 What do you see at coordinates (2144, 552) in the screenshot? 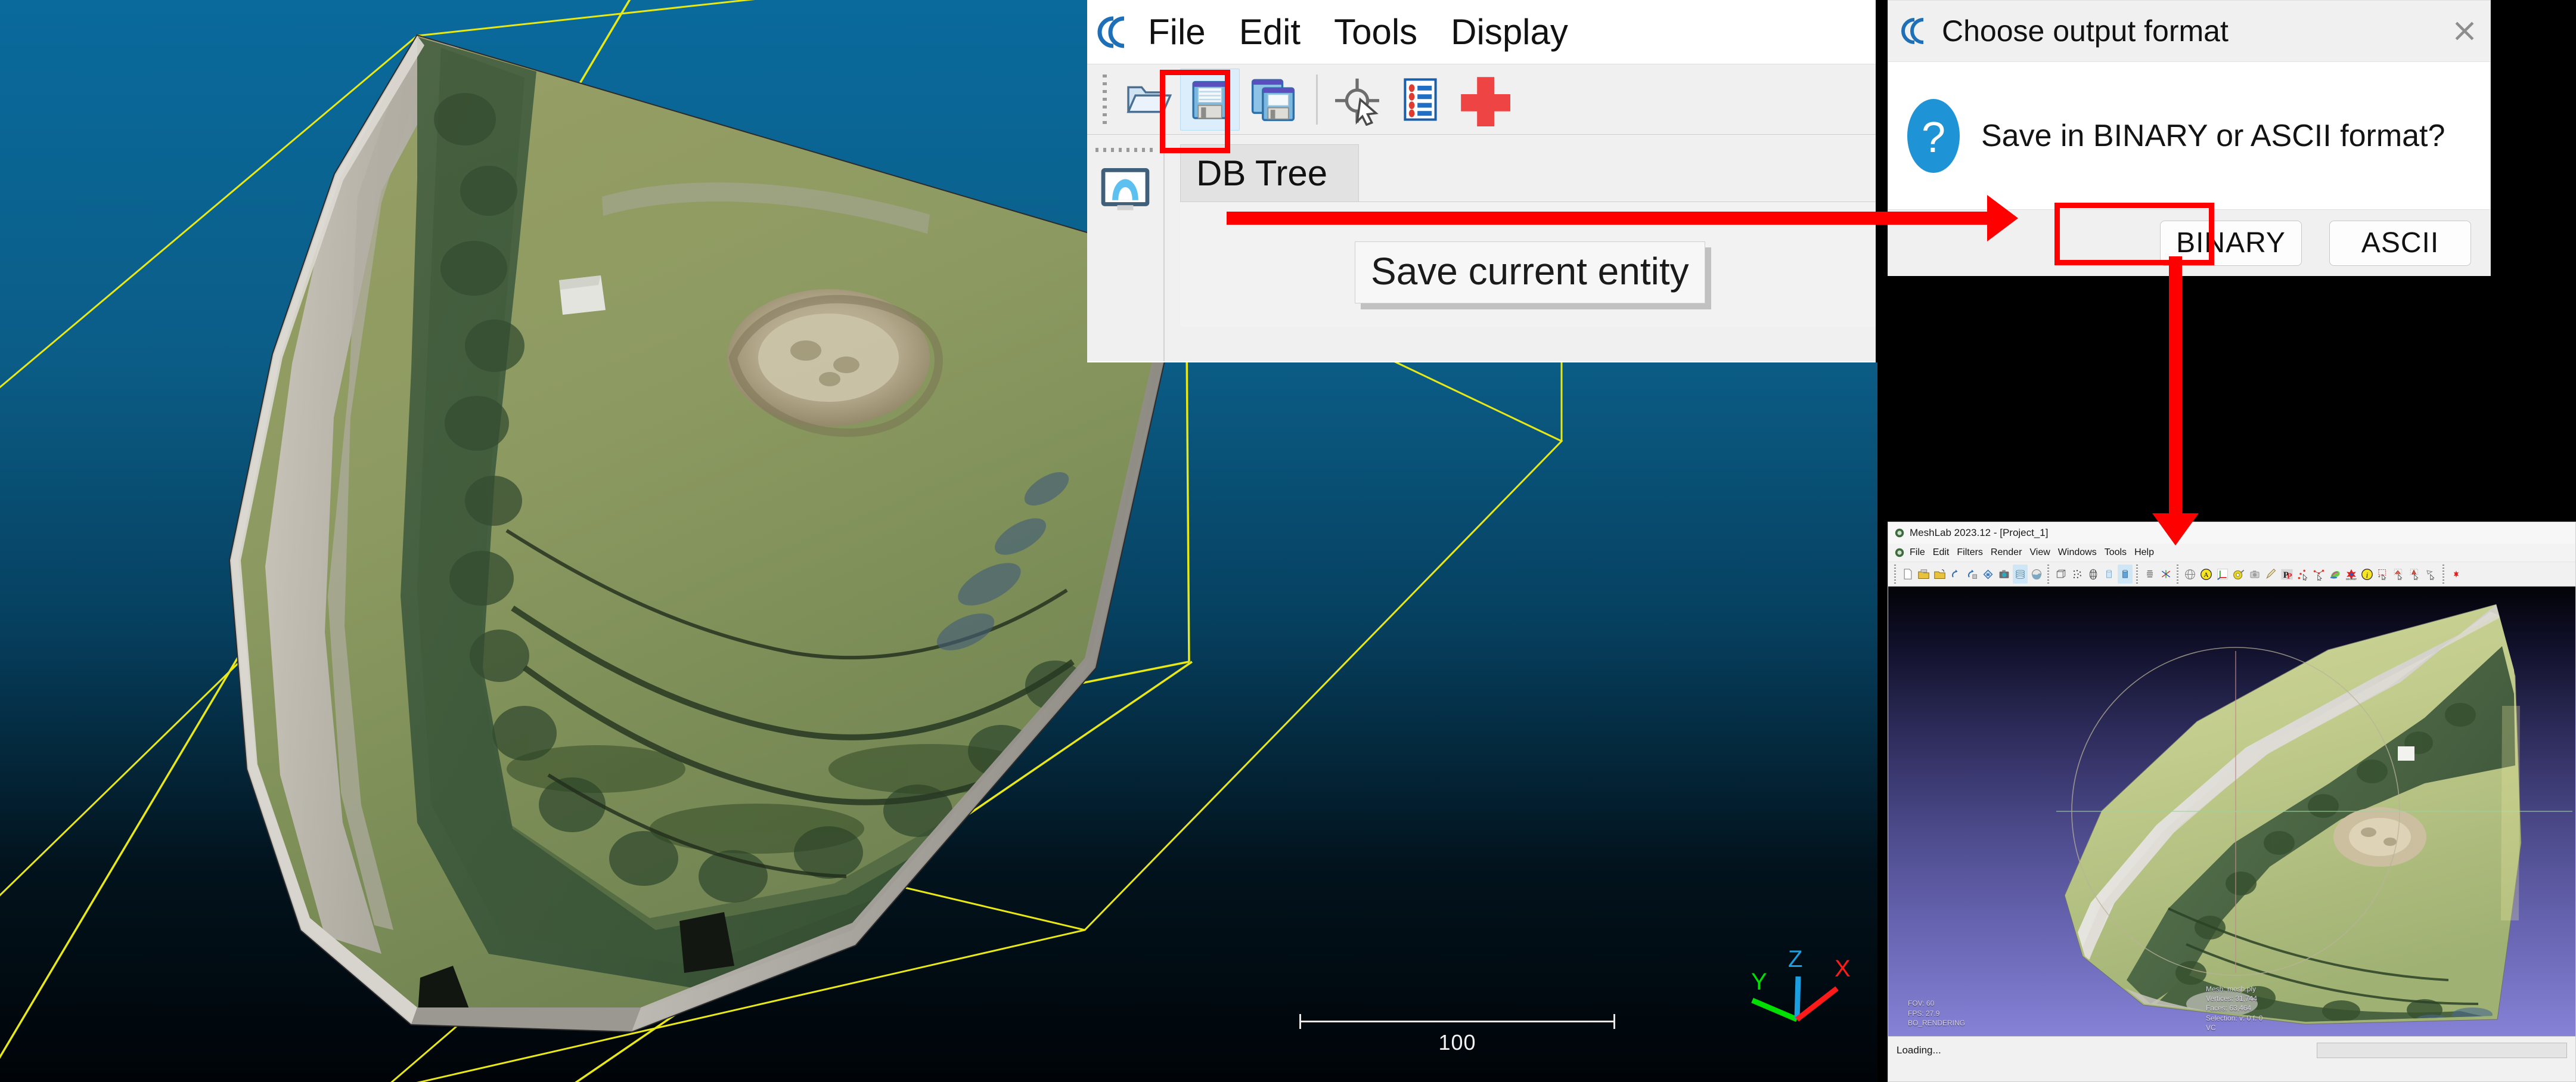
I see `meshlab-menu-help: Help` at bounding box center [2144, 552].